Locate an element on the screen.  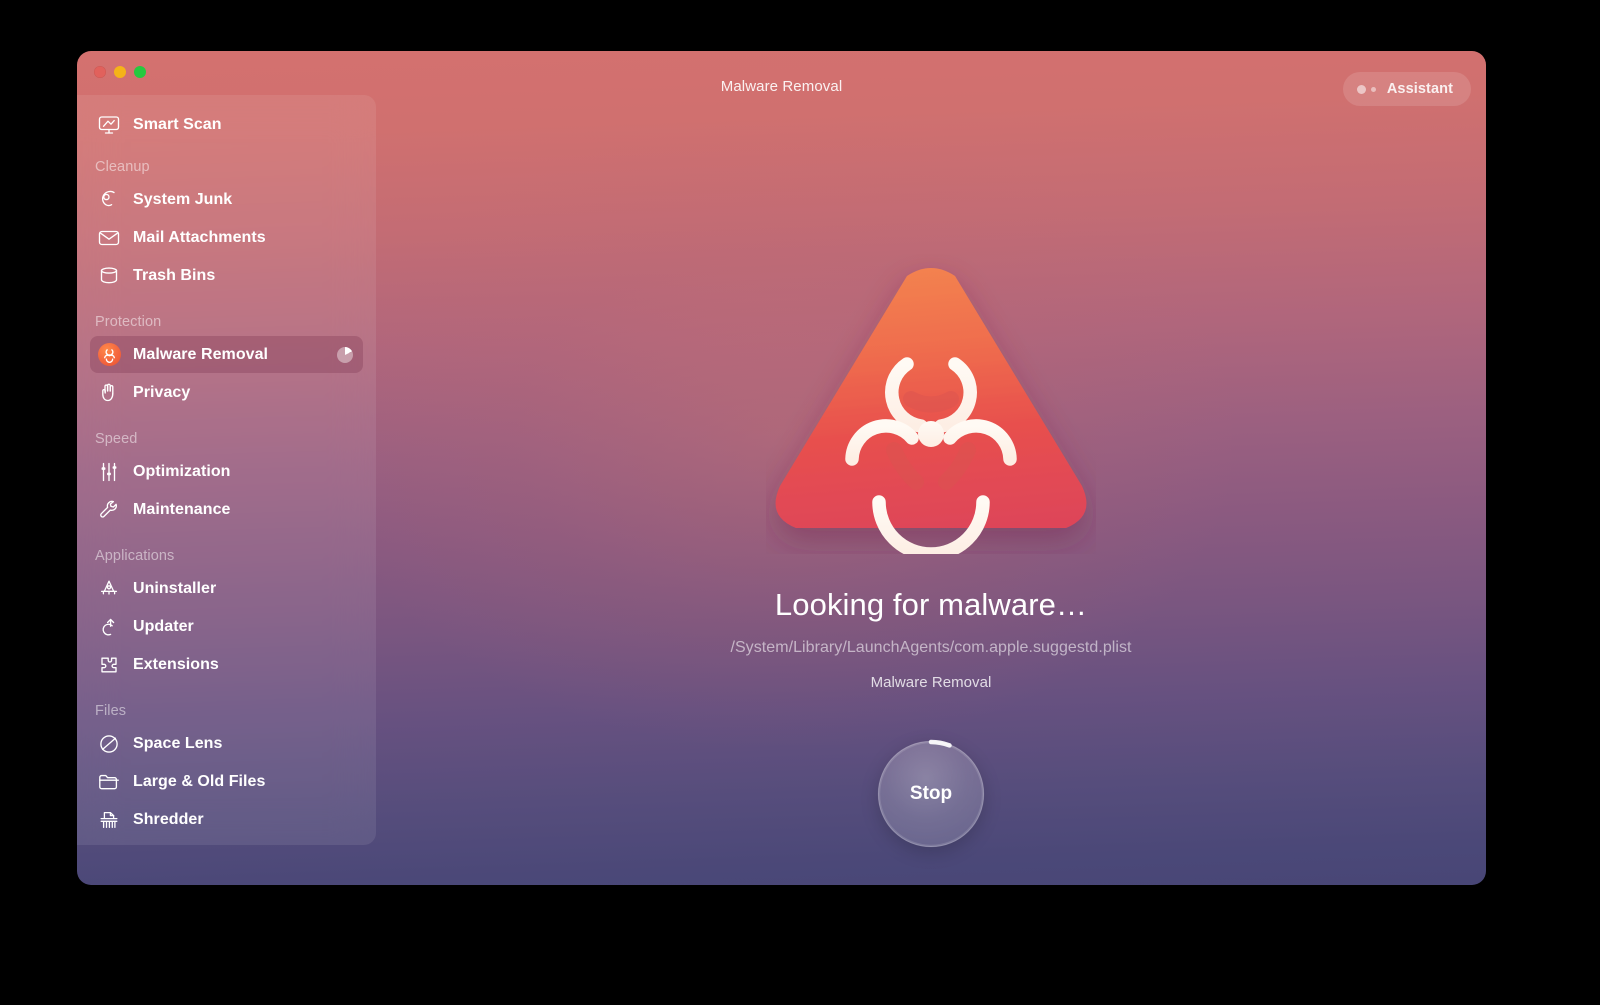
maximize-window-button is located at coordinates (140, 72).